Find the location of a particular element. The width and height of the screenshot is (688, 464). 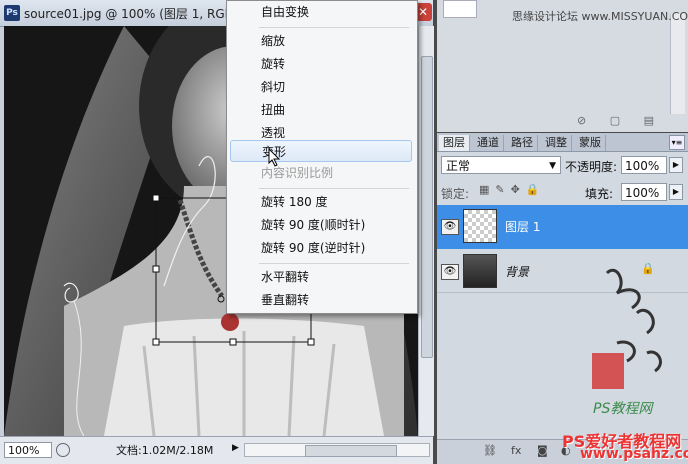

layer-name: 背景 is located at coordinates (517, 272).